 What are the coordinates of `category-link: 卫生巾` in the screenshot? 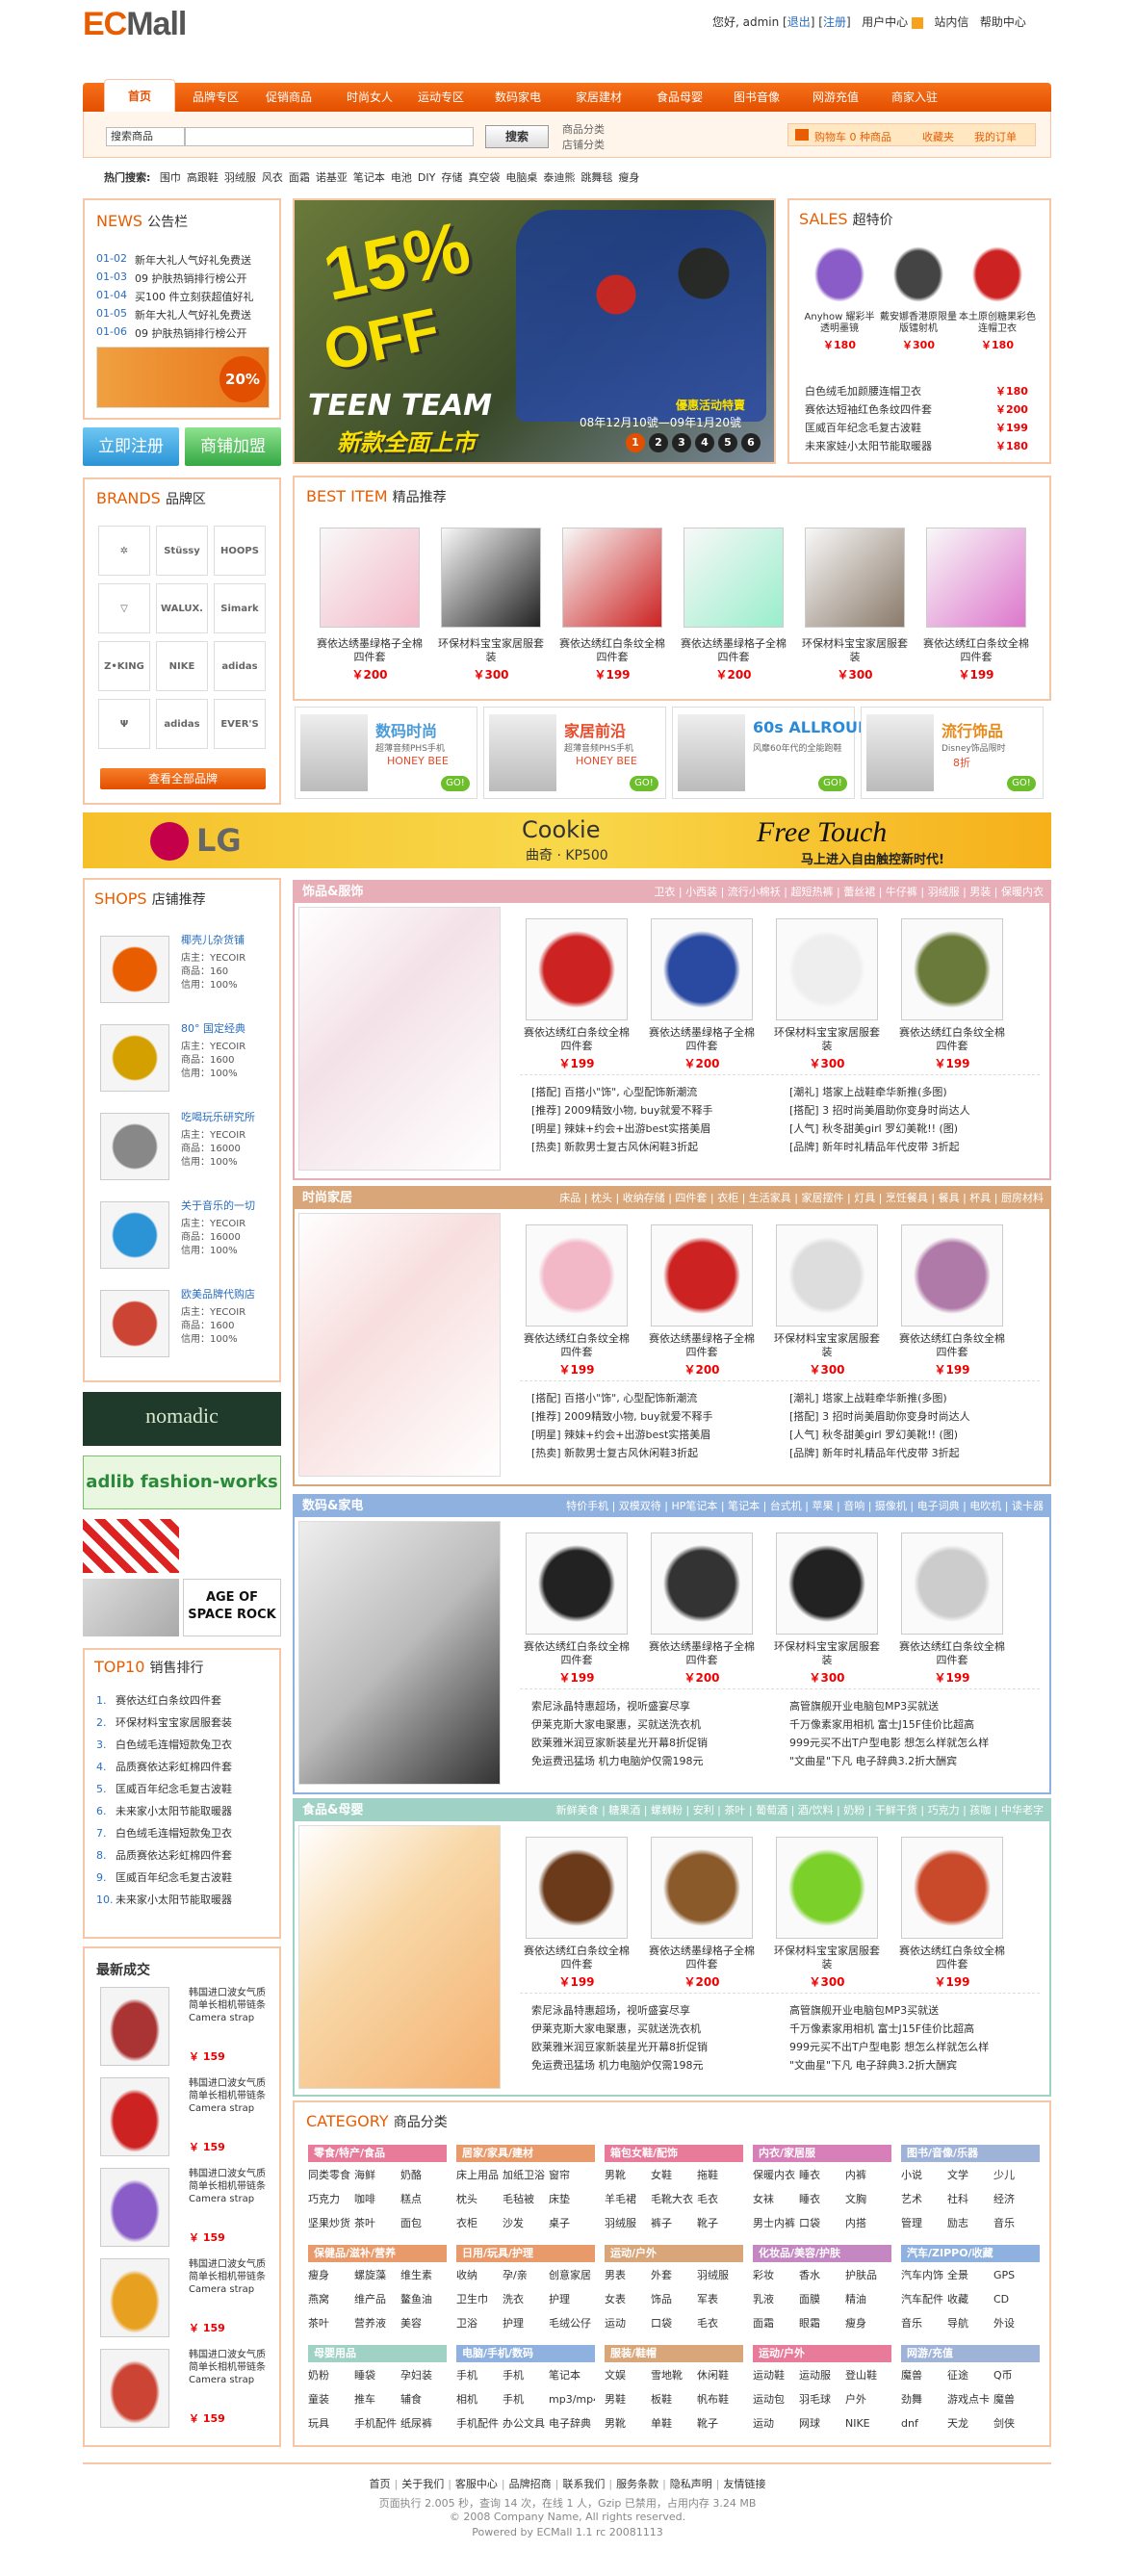 It's located at (479, 2299).